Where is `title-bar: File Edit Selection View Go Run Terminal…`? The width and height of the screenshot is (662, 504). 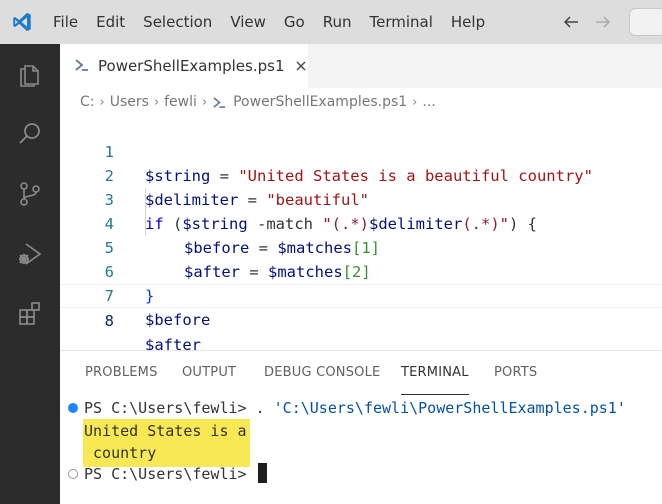 title-bar: File Edit Selection View Go Run Terminal… is located at coordinates (331, 22).